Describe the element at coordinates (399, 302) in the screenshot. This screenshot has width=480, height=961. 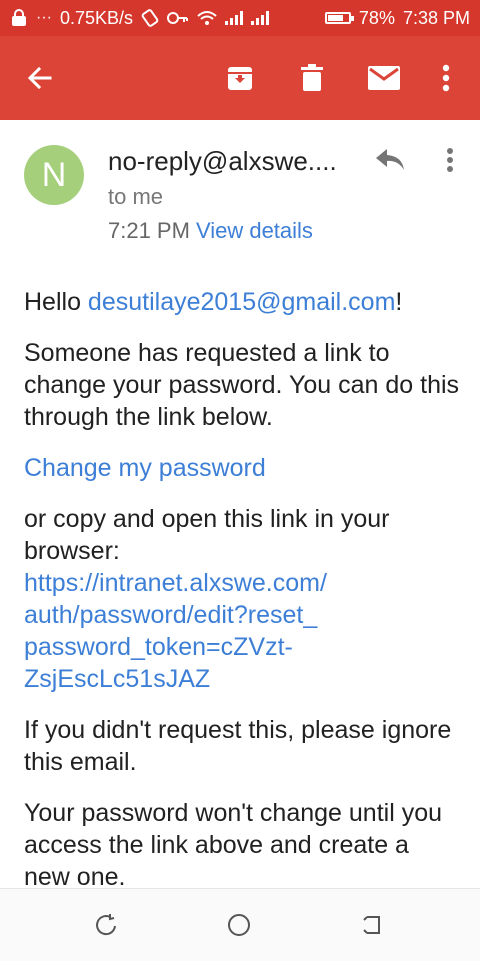
I see `greeting-suffix: !` at that location.